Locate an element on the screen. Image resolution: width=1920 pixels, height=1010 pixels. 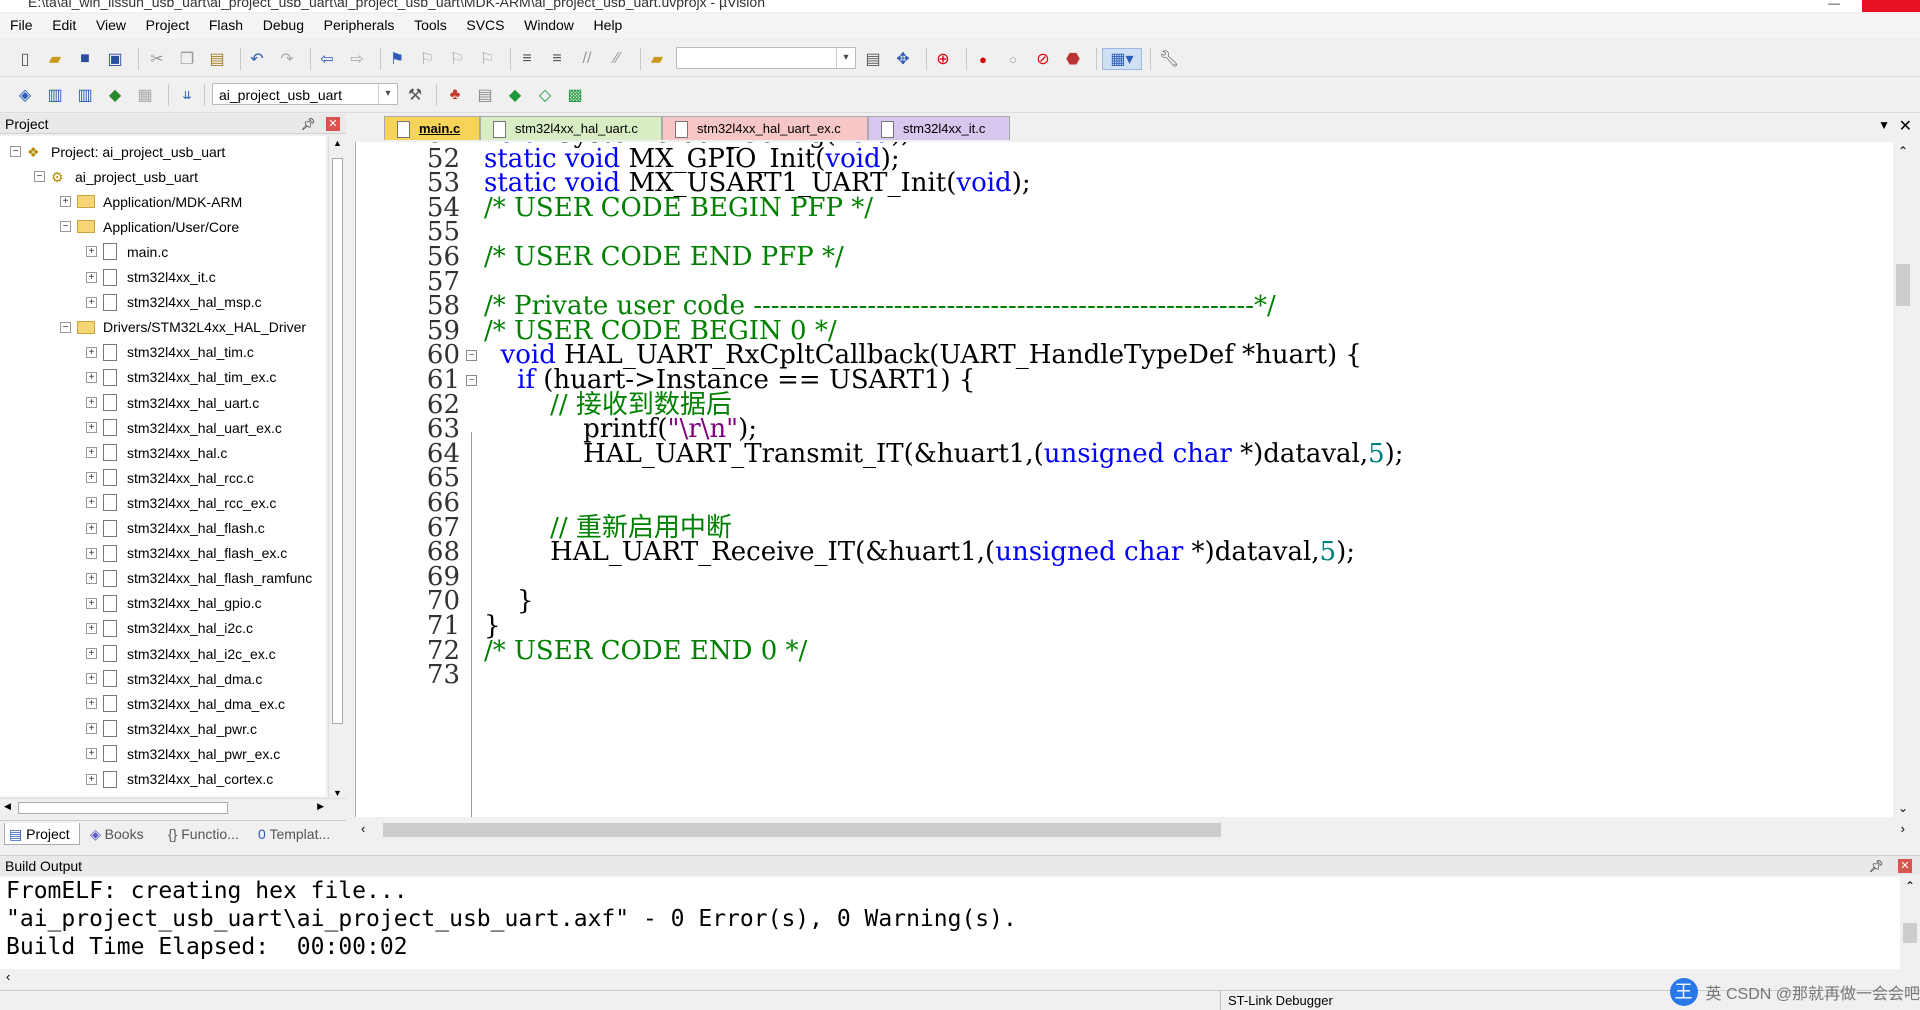
tree-folder-item: − Application/User/Core is located at coordinates (149, 226).